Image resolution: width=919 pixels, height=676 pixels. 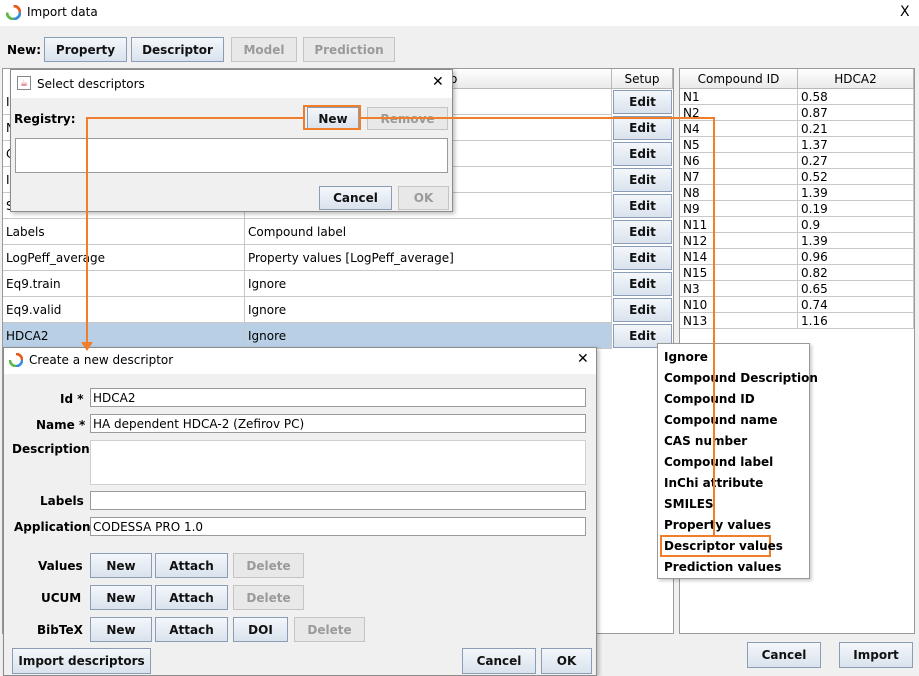 I want to click on new-prediction-button: Prediction, so click(x=349, y=49).